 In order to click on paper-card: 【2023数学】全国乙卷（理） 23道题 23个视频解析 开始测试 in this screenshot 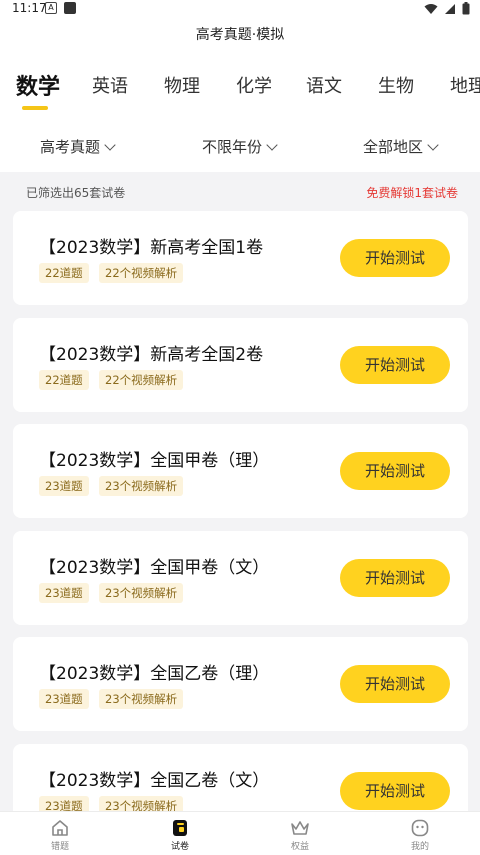, I will do `click(240, 684)`.